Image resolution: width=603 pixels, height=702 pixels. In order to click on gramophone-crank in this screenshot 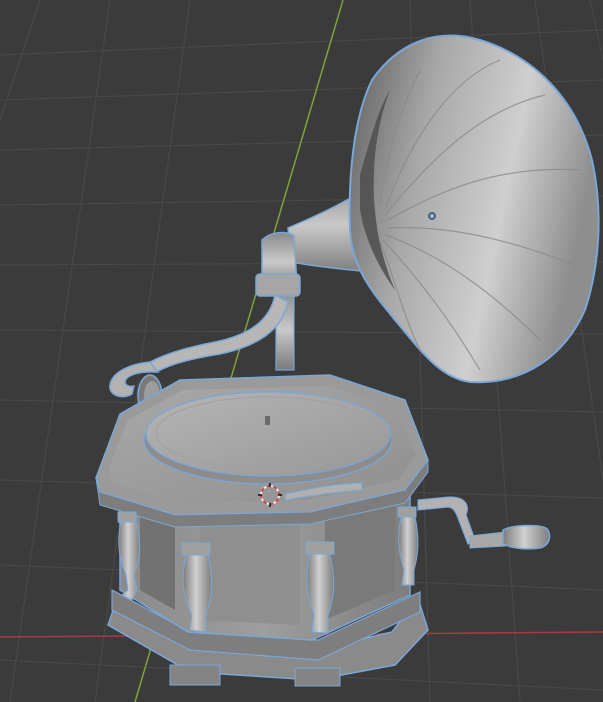, I will do `click(484, 523)`.